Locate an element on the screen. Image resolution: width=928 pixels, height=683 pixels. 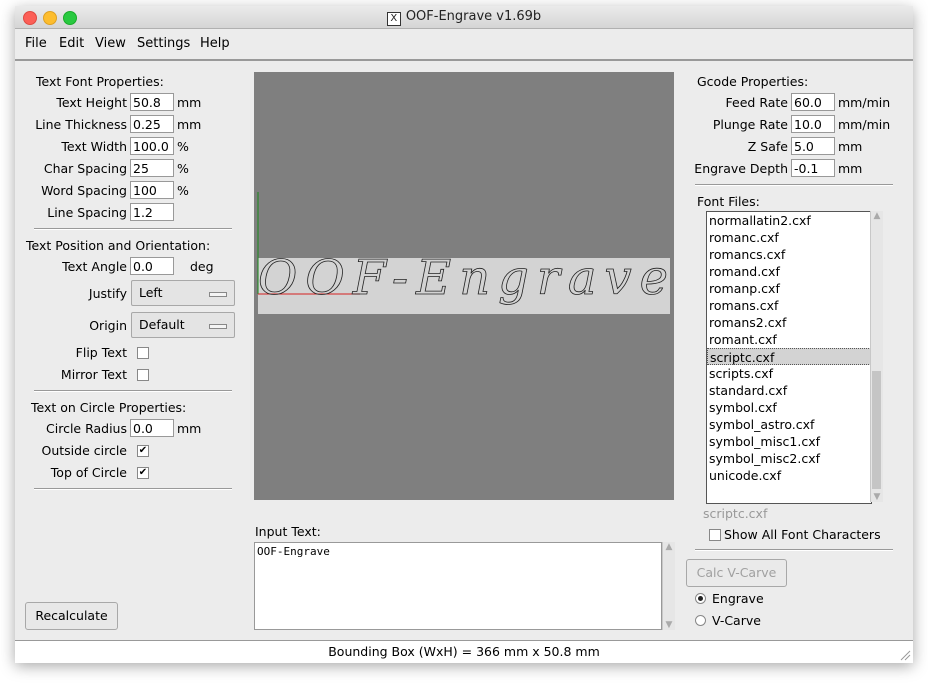
scrollbar-thumb is located at coordinates (876, 430).